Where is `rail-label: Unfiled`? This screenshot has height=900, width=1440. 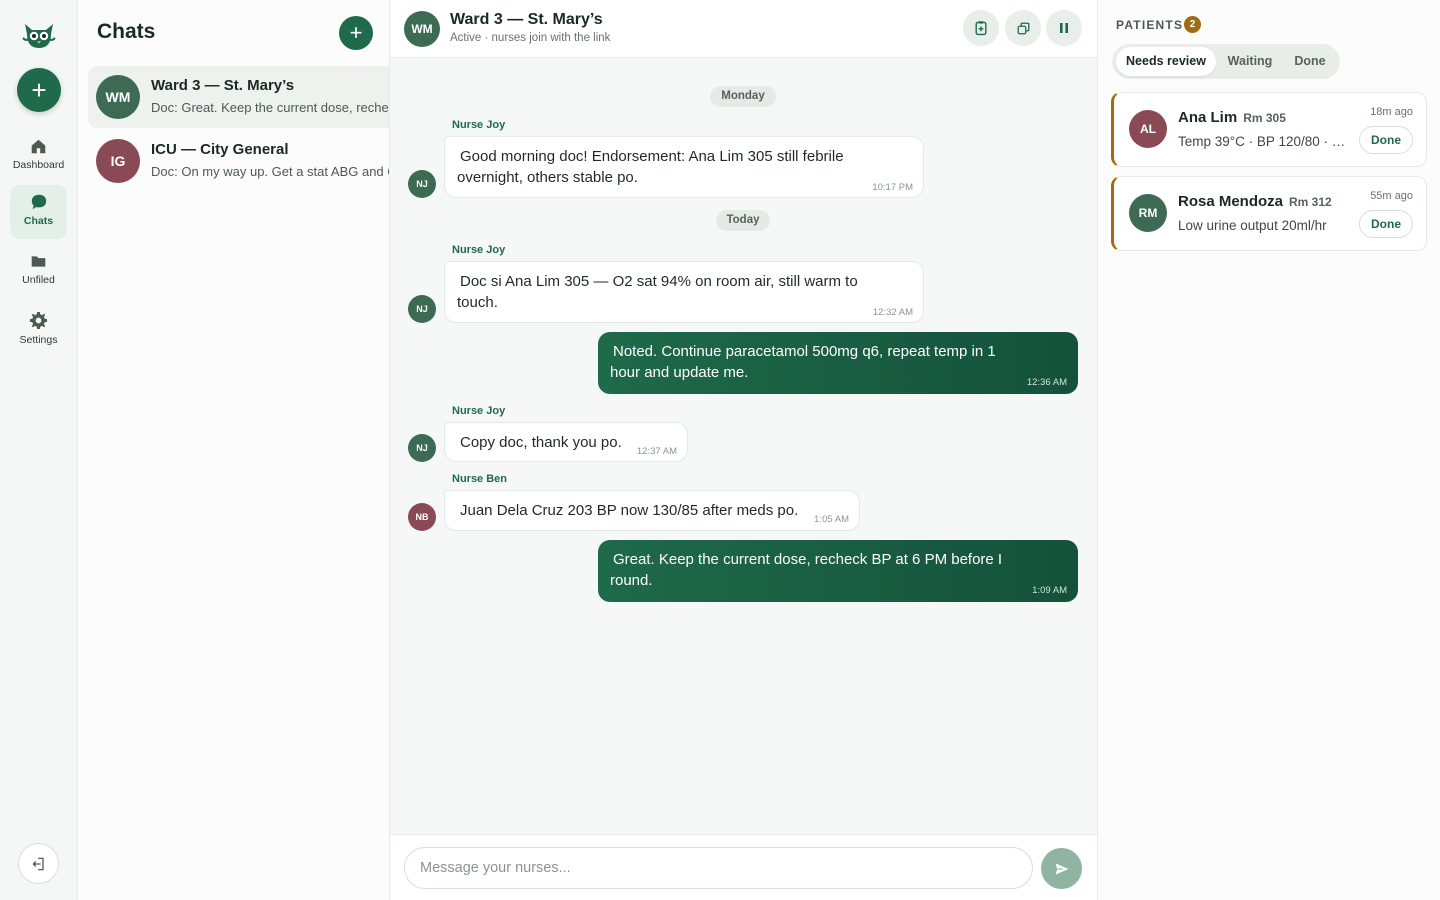 rail-label: Unfiled is located at coordinates (38, 280).